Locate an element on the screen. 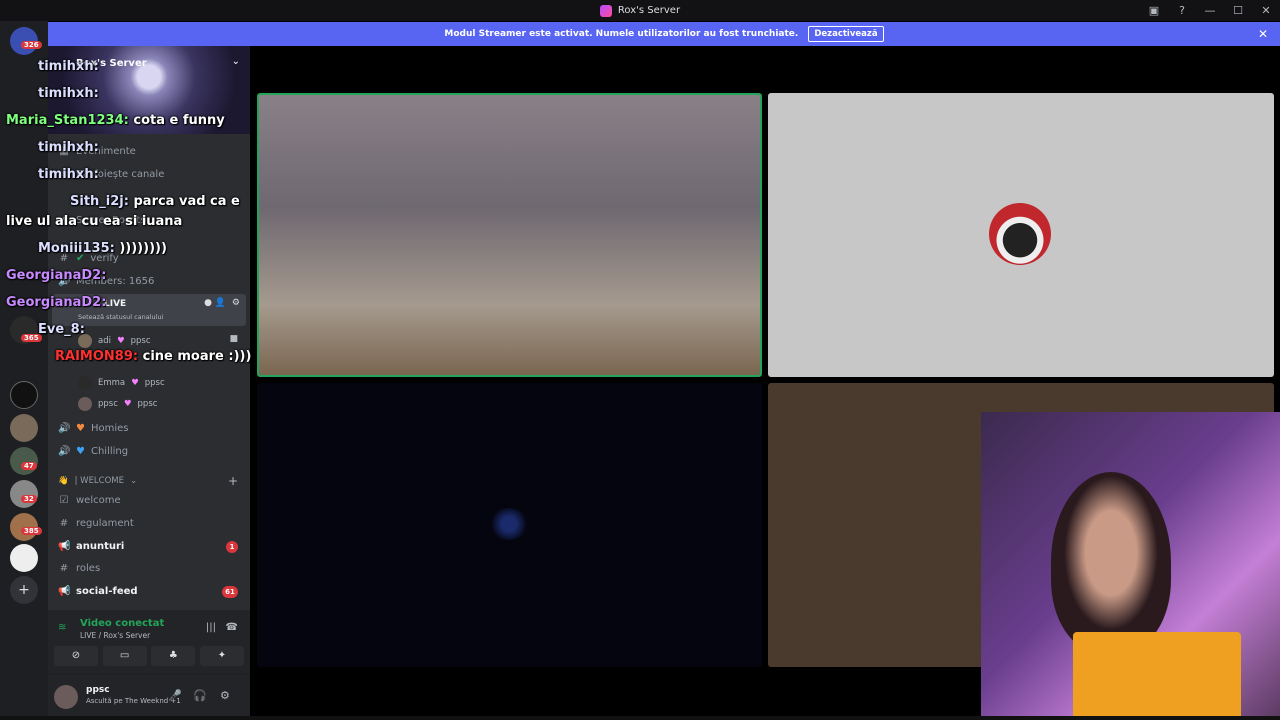 The height and width of the screenshot is (720, 1280). check-icon: ✔ is located at coordinates (80, 258).